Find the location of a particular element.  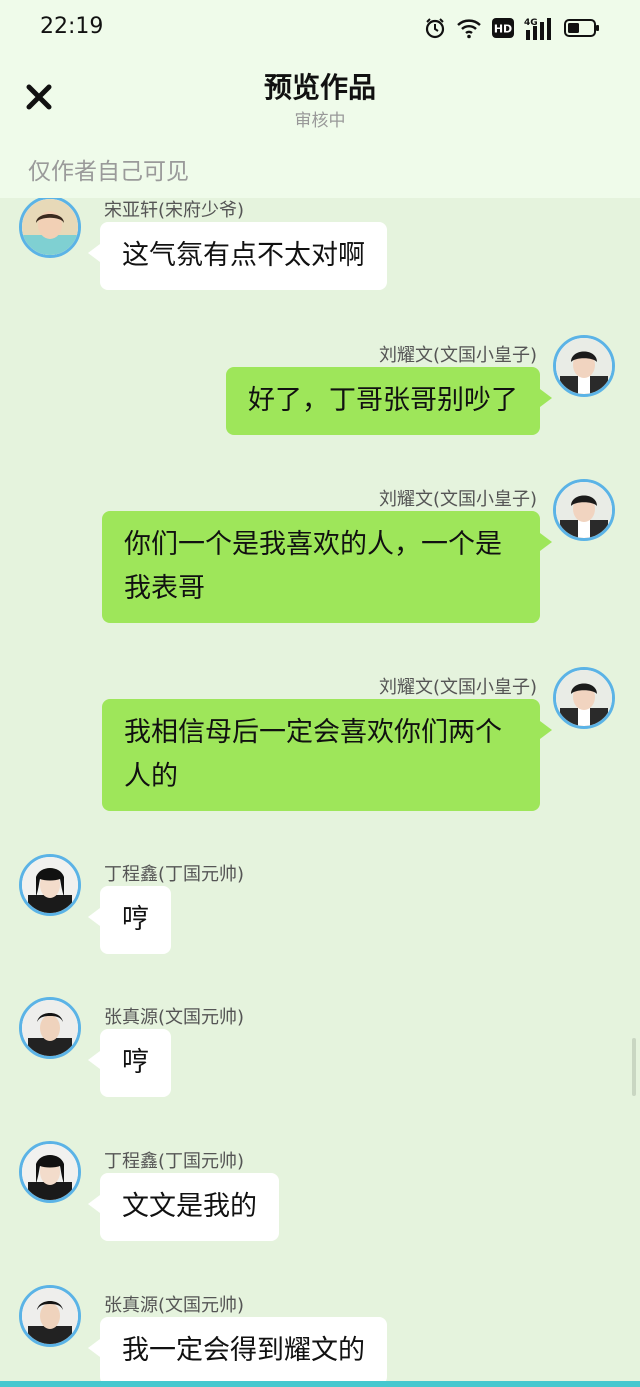

message-bubble: 你们一个是我喜欢的人，一个是我表哥 is located at coordinates (327, 567).